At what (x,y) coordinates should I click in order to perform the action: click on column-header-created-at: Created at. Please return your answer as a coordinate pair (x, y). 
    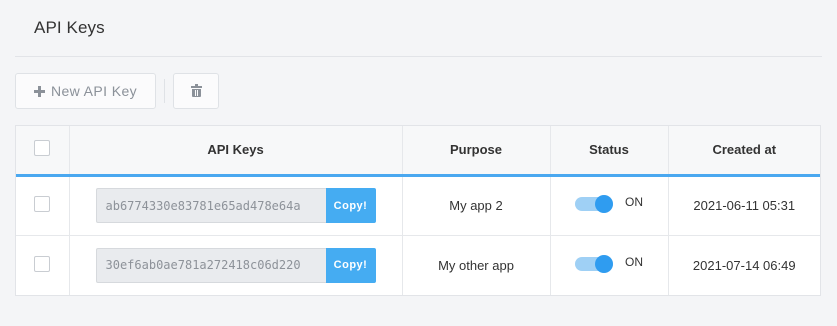
    Looking at the image, I should click on (744, 151).